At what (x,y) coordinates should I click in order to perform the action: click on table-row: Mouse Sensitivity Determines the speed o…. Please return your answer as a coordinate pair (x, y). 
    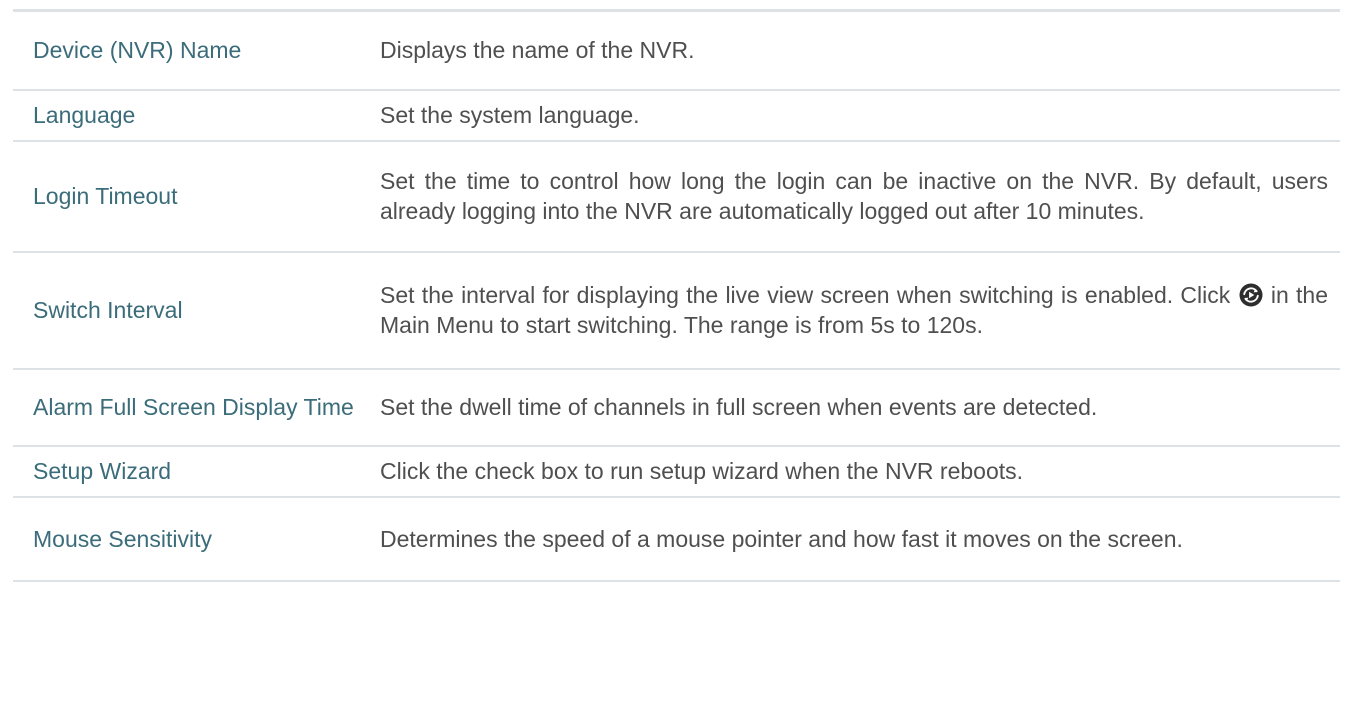
    Looking at the image, I should click on (676, 539).